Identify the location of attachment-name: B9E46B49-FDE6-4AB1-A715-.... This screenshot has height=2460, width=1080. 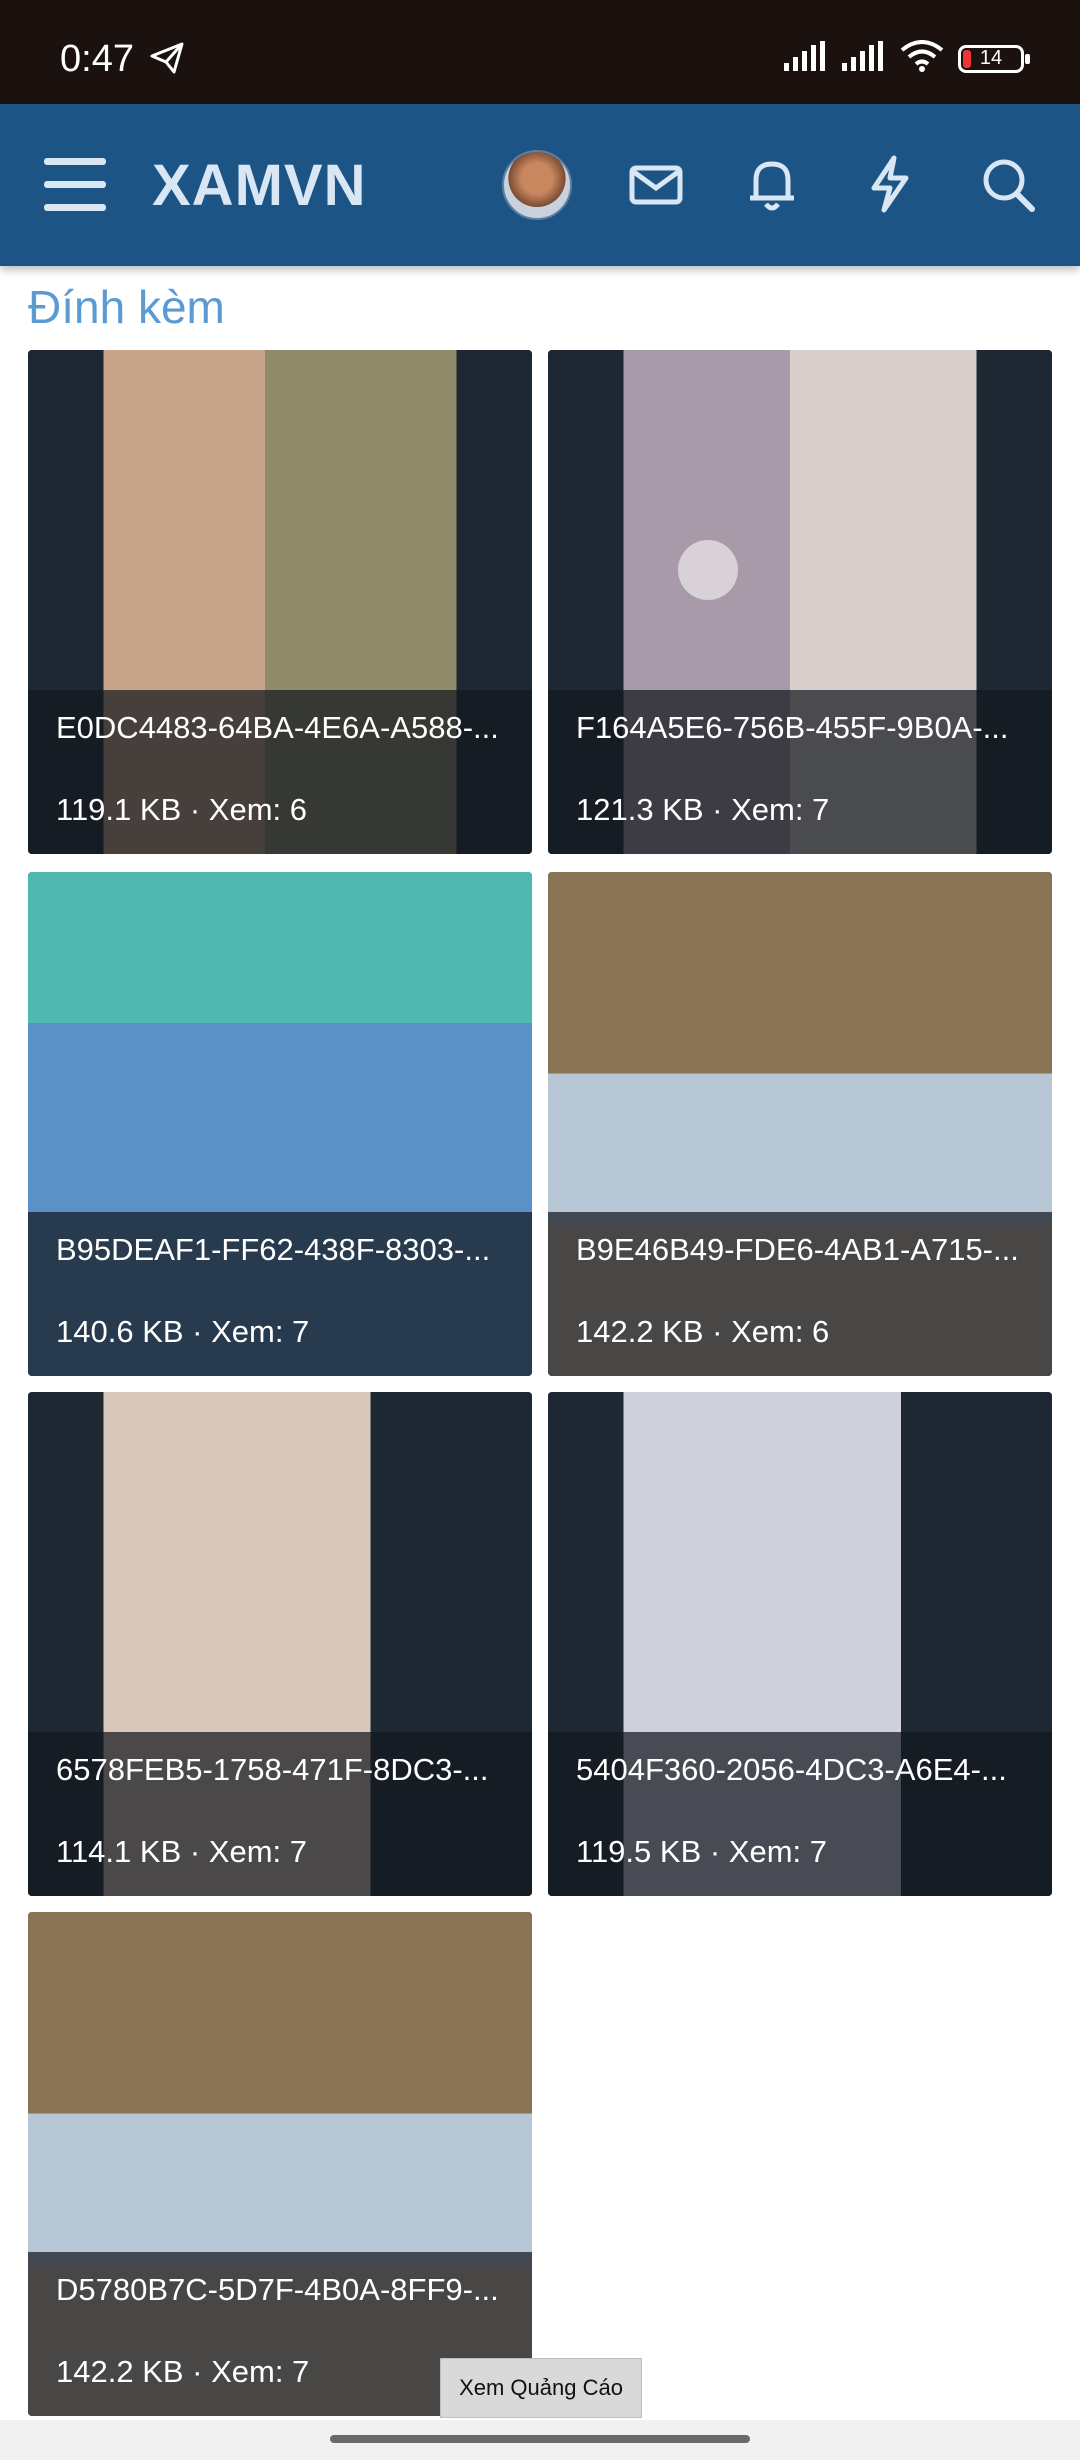
(797, 1249).